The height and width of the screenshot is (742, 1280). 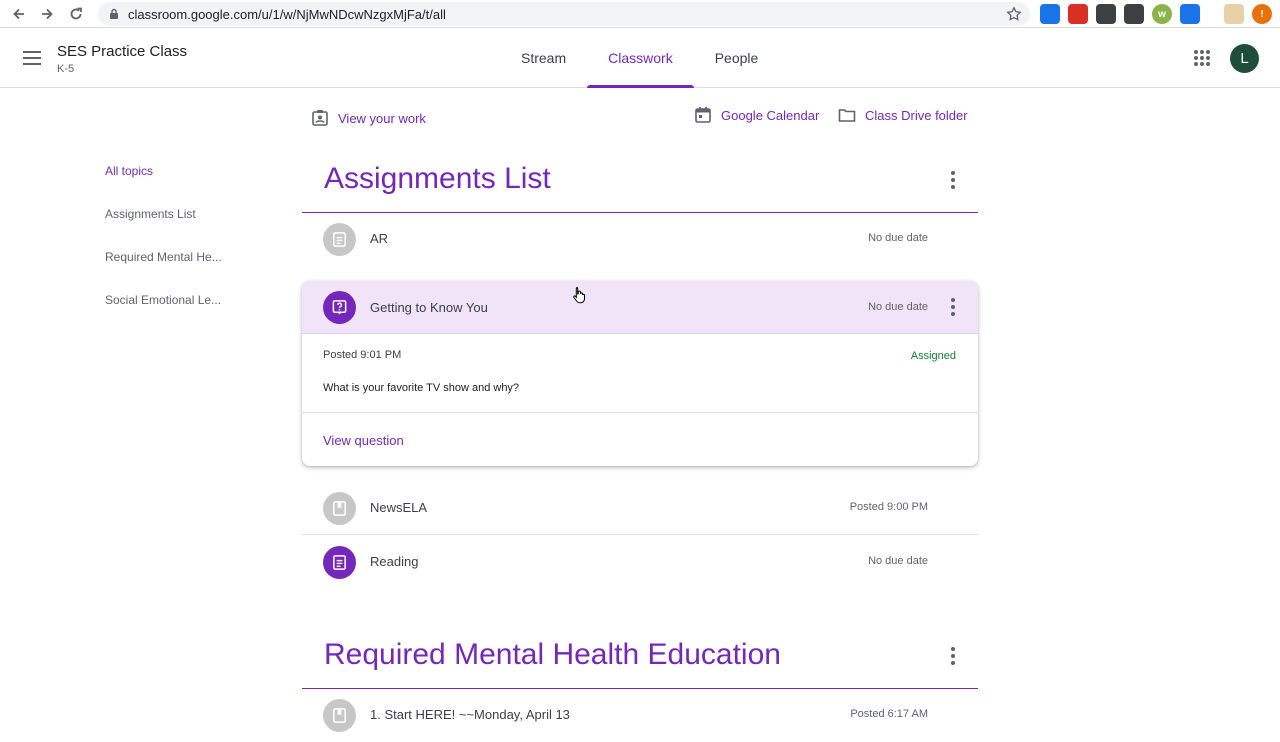 I want to click on shield-ext-icon, so click(x=1106, y=14).